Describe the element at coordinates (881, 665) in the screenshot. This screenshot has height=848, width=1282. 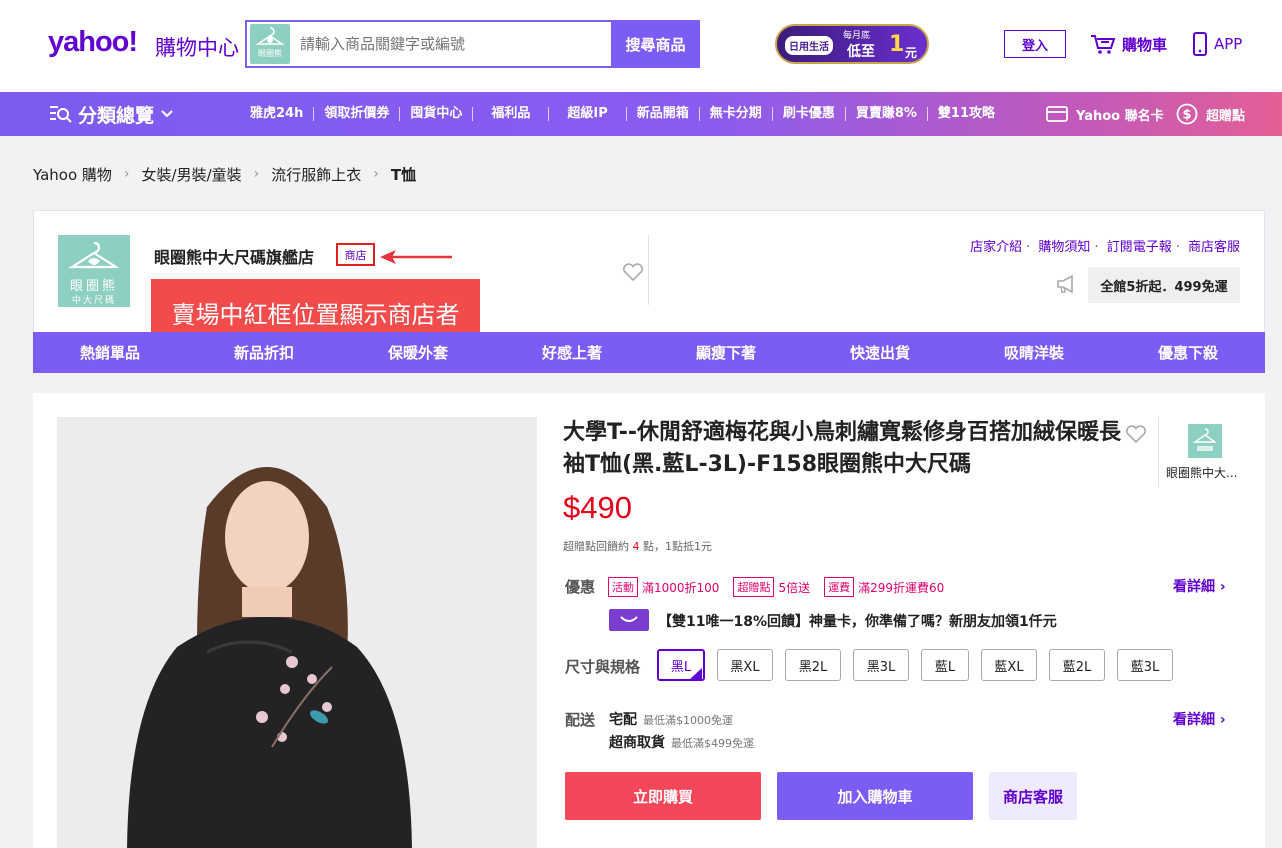
I see `size-option: 黑3L` at that location.